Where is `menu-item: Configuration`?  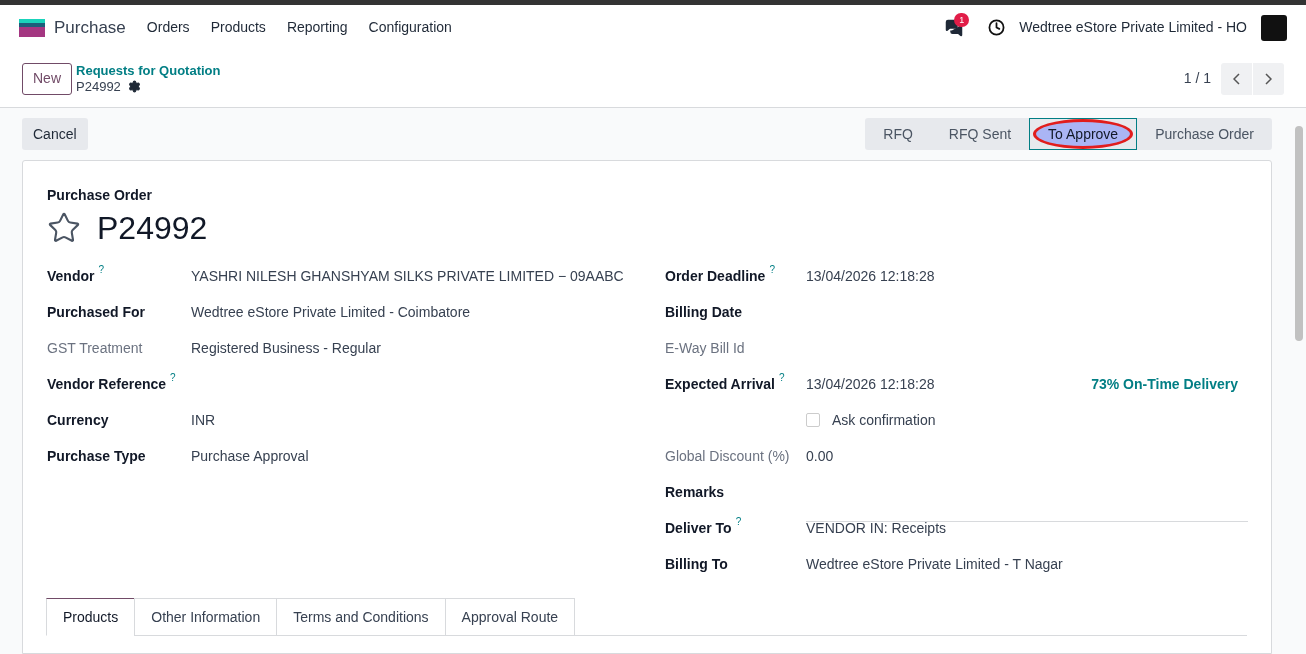
menu-item: Configuration is located at coordinates (410, 27).